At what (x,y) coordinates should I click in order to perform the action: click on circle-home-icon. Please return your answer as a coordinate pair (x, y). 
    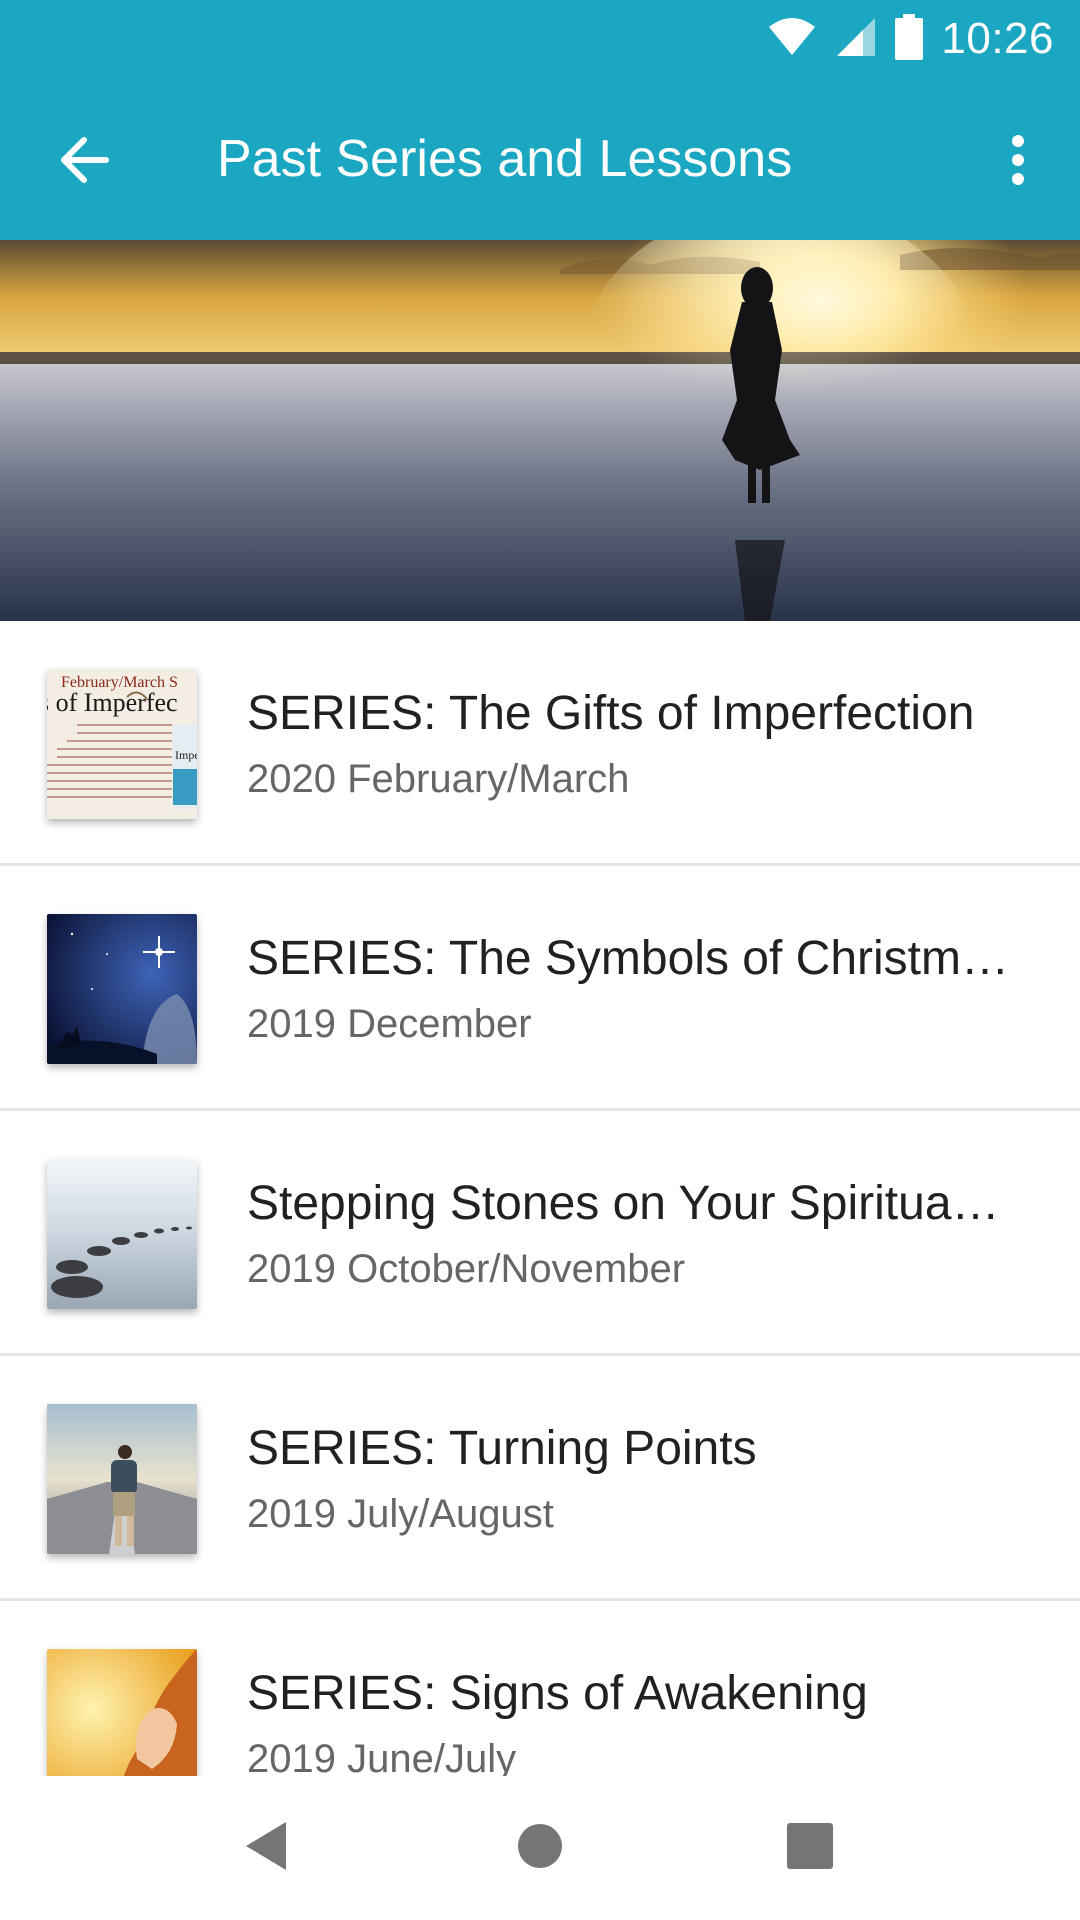
    Looking at the image, I should click on (540, 1848).